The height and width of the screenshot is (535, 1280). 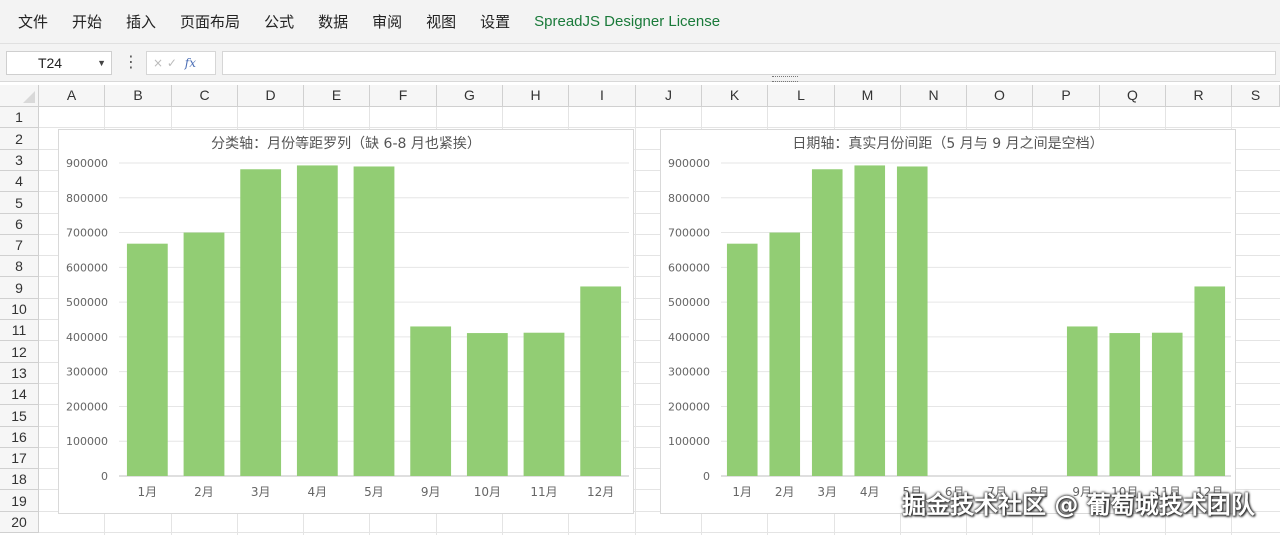 I want to click on x-tick-label: 5月, so click(x=374, y=492).